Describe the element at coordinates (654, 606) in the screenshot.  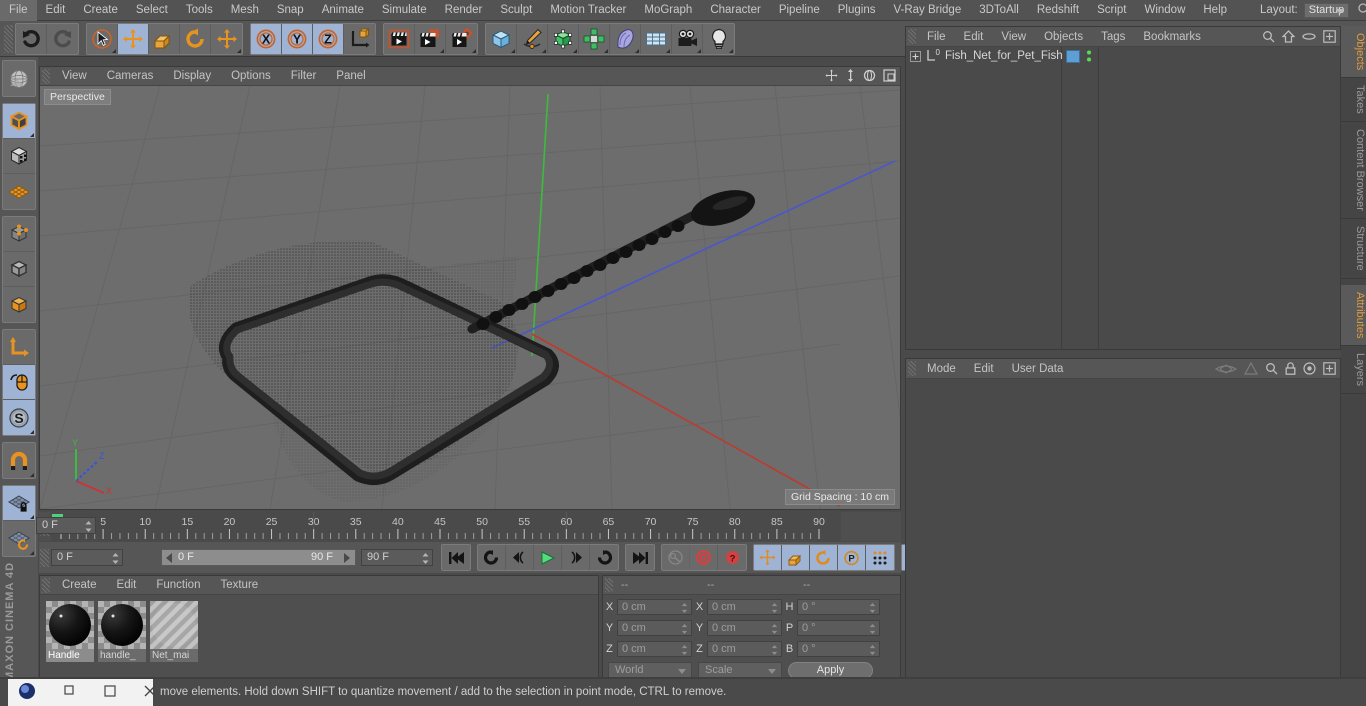
I see `position-x-field: 0 cm` at that location.